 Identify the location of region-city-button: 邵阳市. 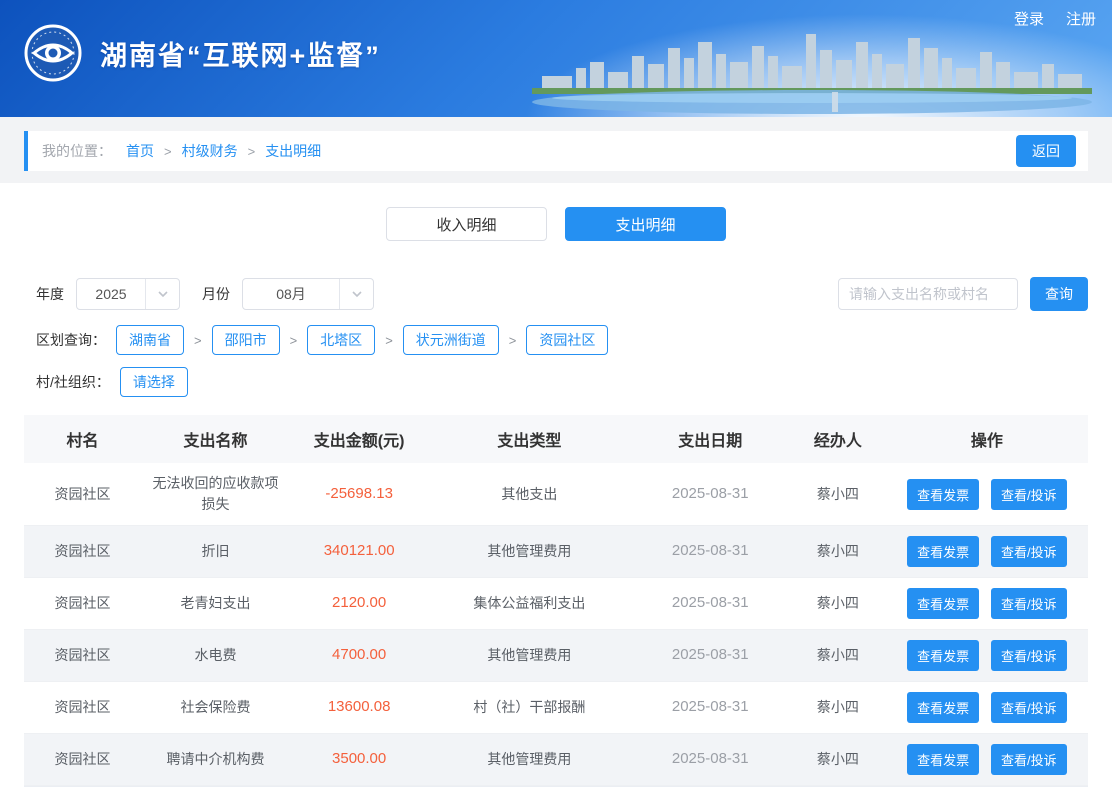
(245, 340).